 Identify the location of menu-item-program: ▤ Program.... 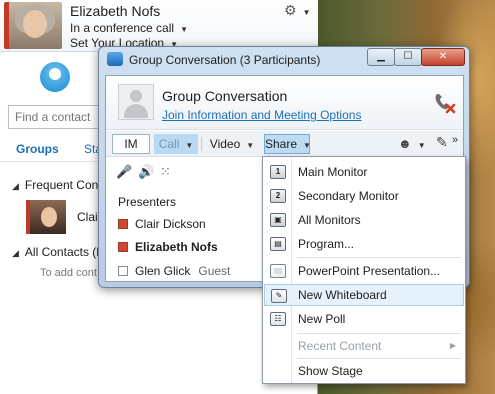
(364, 244).